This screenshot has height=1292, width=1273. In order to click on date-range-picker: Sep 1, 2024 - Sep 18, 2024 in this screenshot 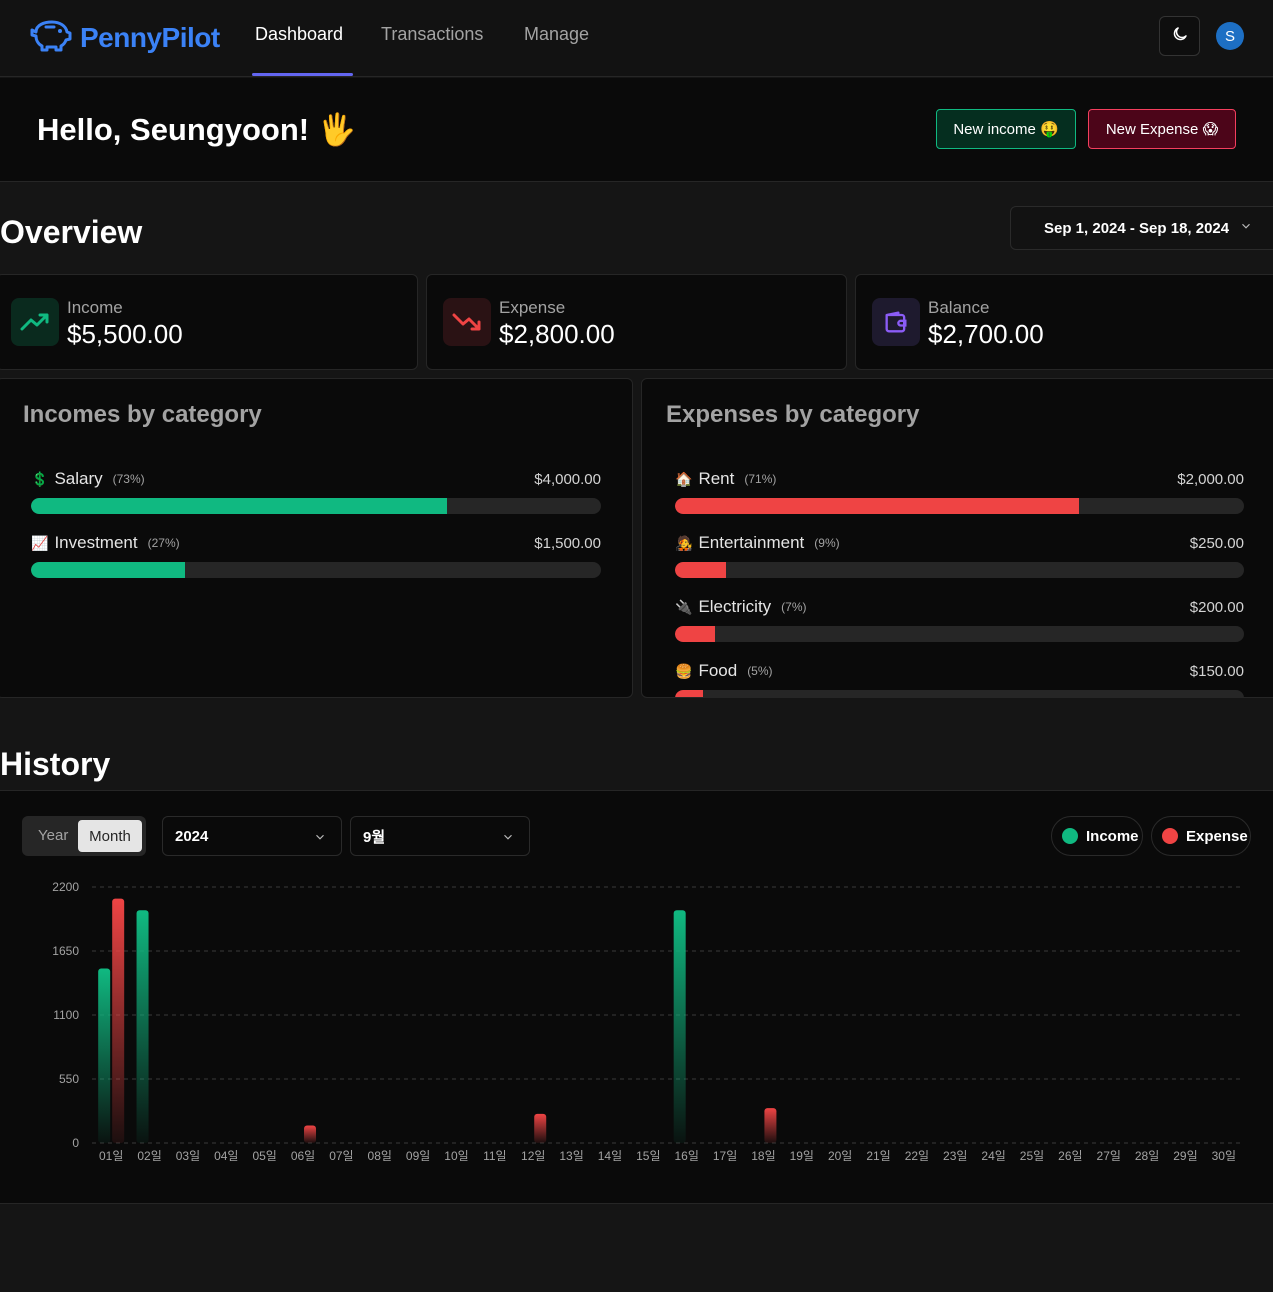, I will do `click(1141, 228)`.